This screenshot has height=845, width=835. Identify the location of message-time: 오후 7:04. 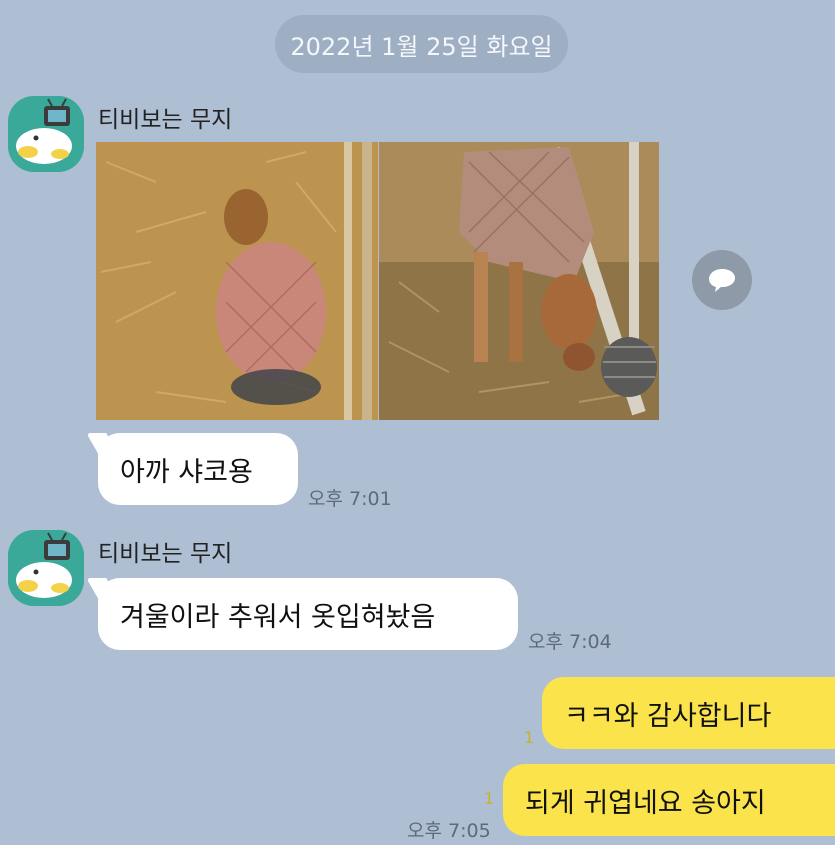
(570, 642).